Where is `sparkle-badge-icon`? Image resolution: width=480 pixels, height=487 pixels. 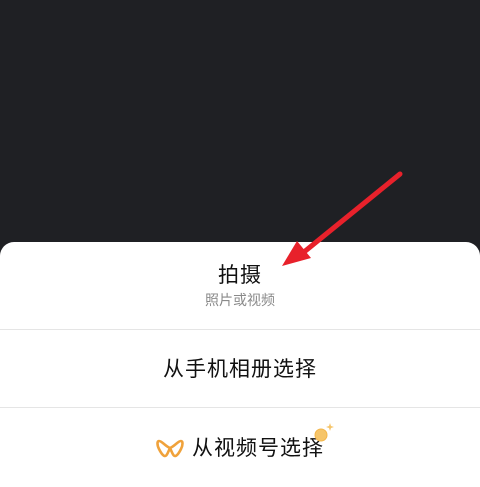 sparkle-badge-icon is located at coordinates (324, 431).